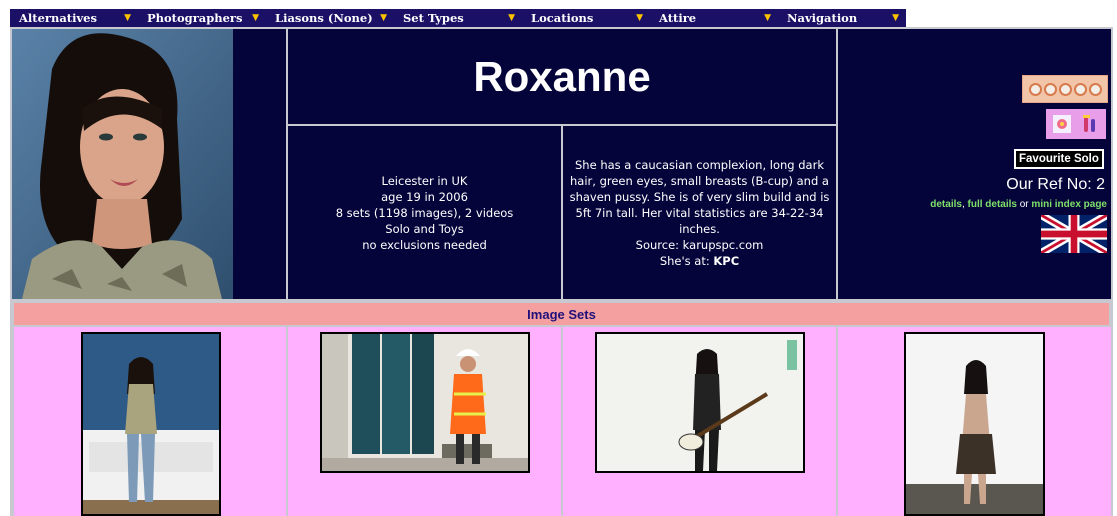 Image resolution: width=1117 pixels, height=516 pixels. I want to click on nav-label: Locations, so click(562, 18).